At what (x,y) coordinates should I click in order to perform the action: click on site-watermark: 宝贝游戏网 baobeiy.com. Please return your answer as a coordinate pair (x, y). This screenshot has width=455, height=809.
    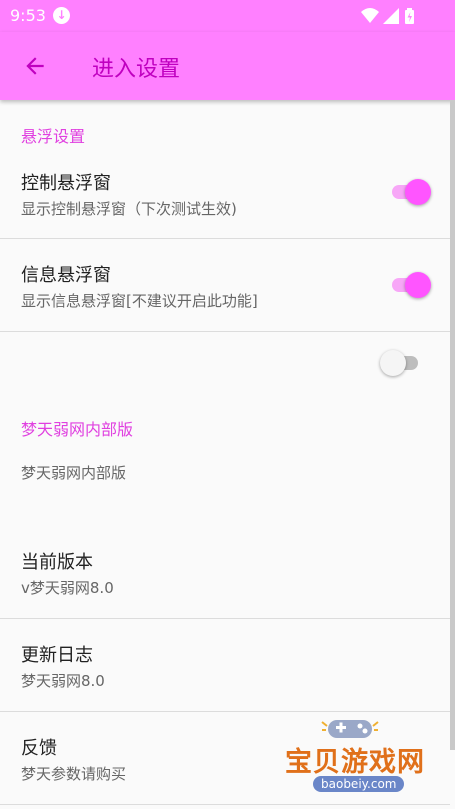
    Looking at the image, I should click on (357, 758).